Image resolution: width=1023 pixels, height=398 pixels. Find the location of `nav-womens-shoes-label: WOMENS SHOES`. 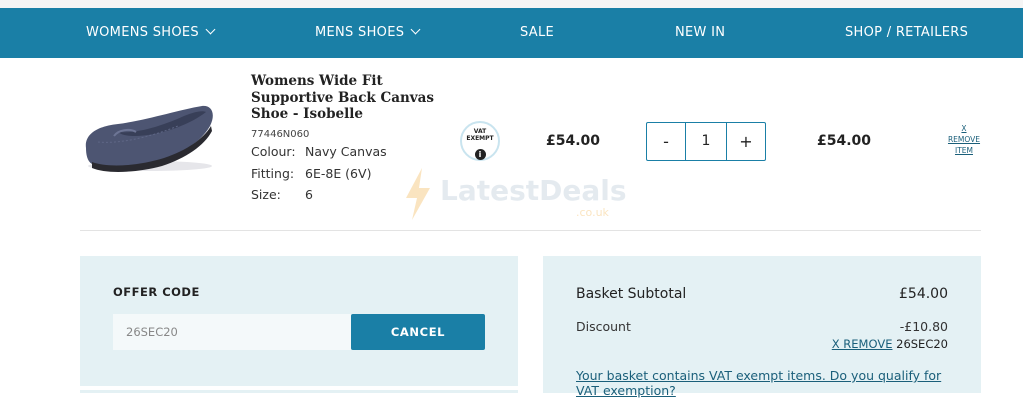

nav-womens-shoes-label: WOMENS SHOES is located at coordinates (142, 32).